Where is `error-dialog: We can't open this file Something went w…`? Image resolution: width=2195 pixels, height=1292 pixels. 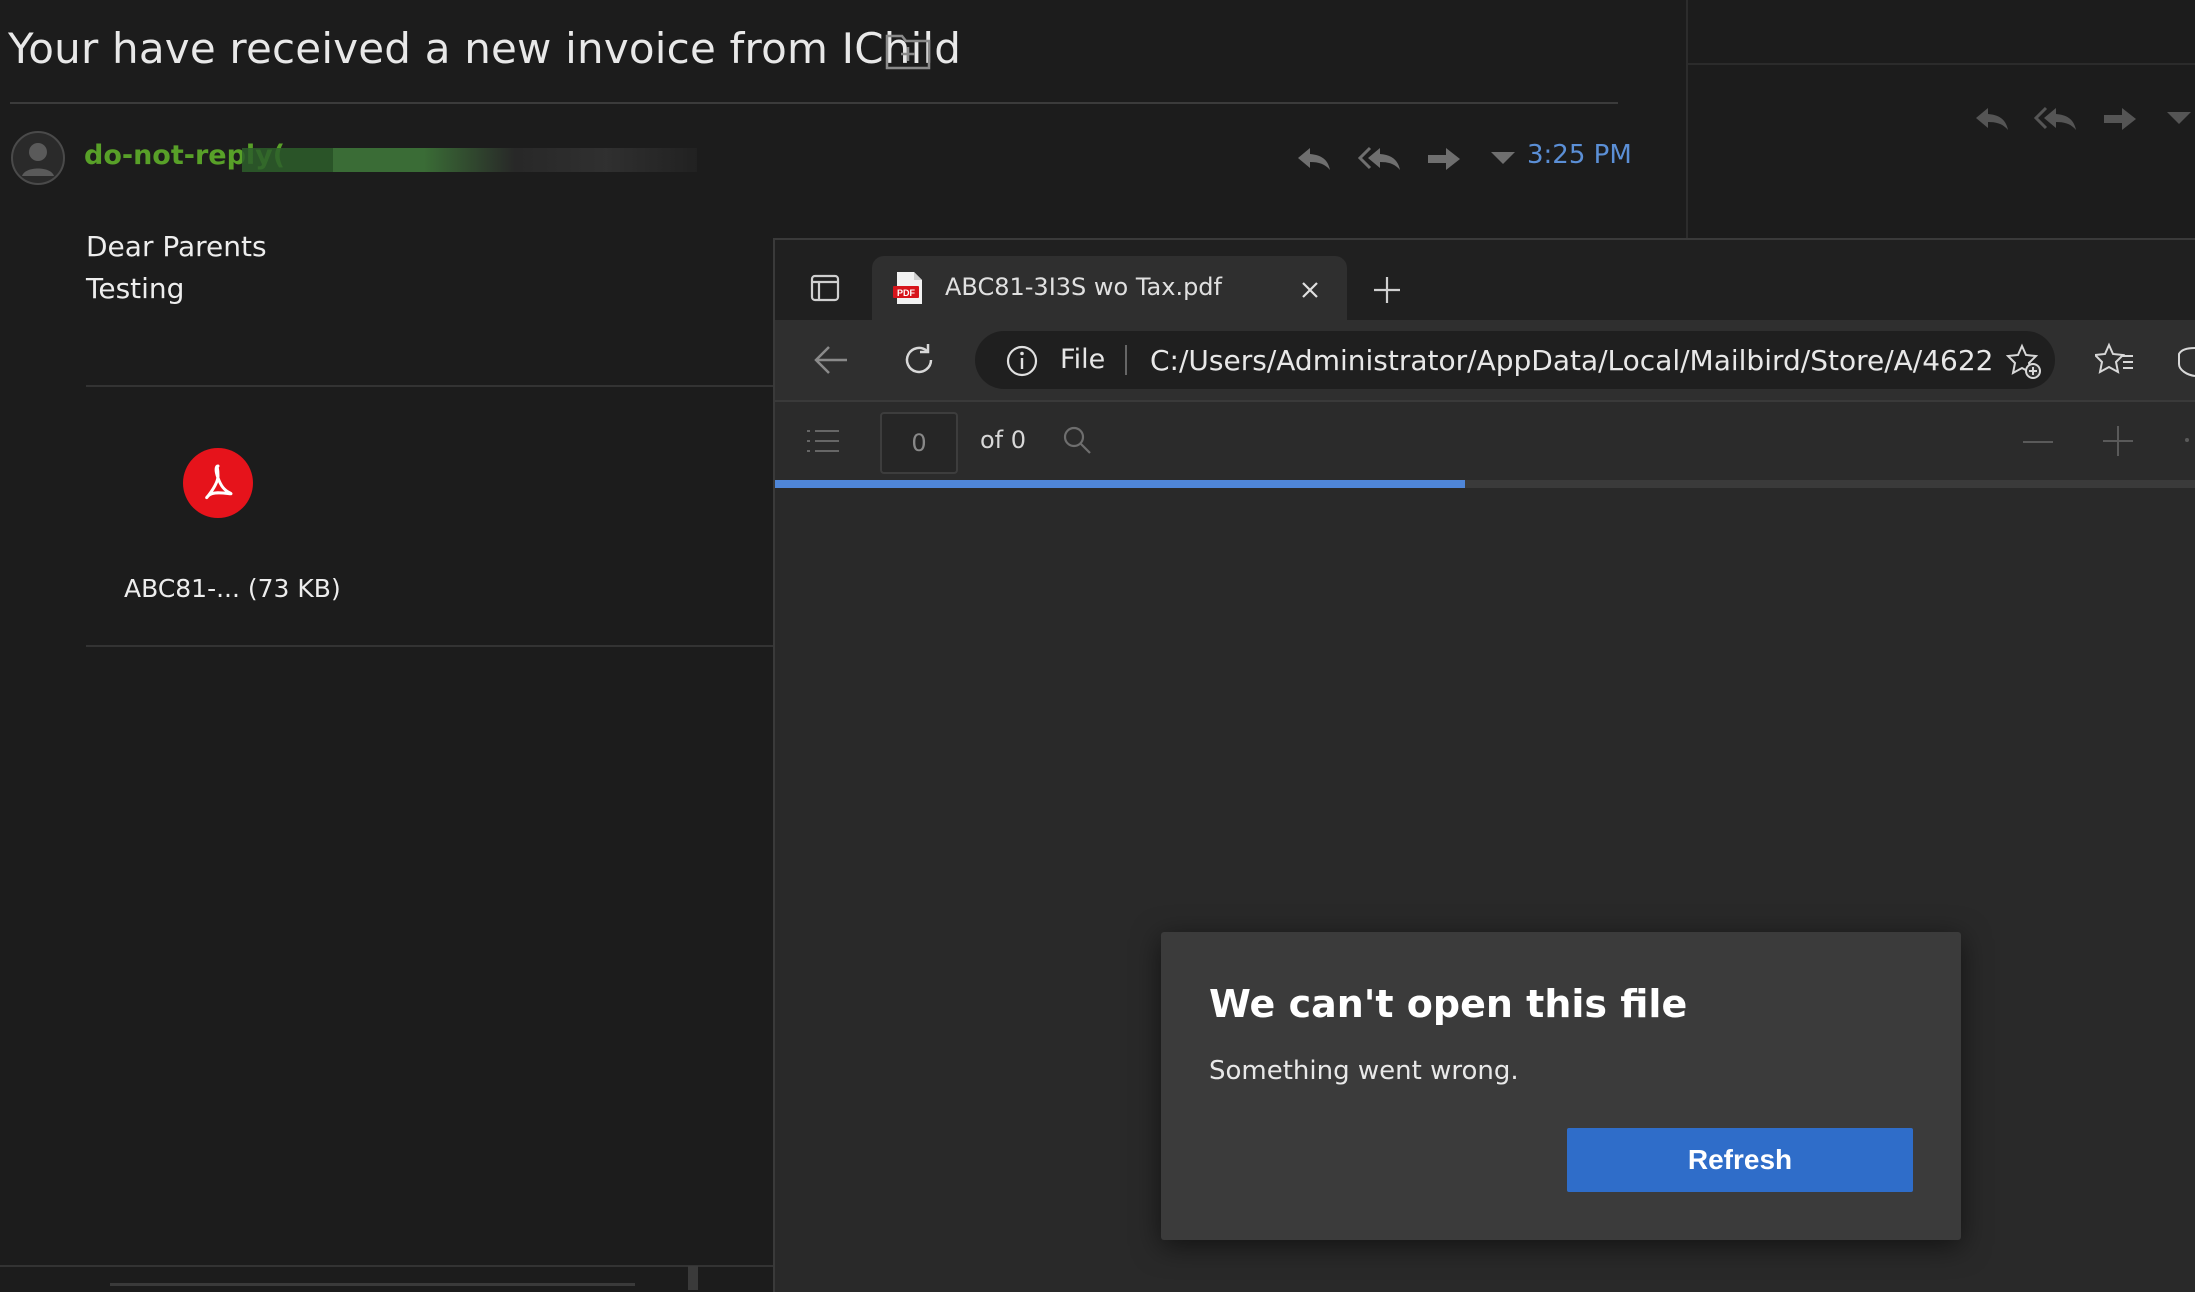
error-dialog: We can't open this file Something went w… is located at coordinates (1561, 1086).